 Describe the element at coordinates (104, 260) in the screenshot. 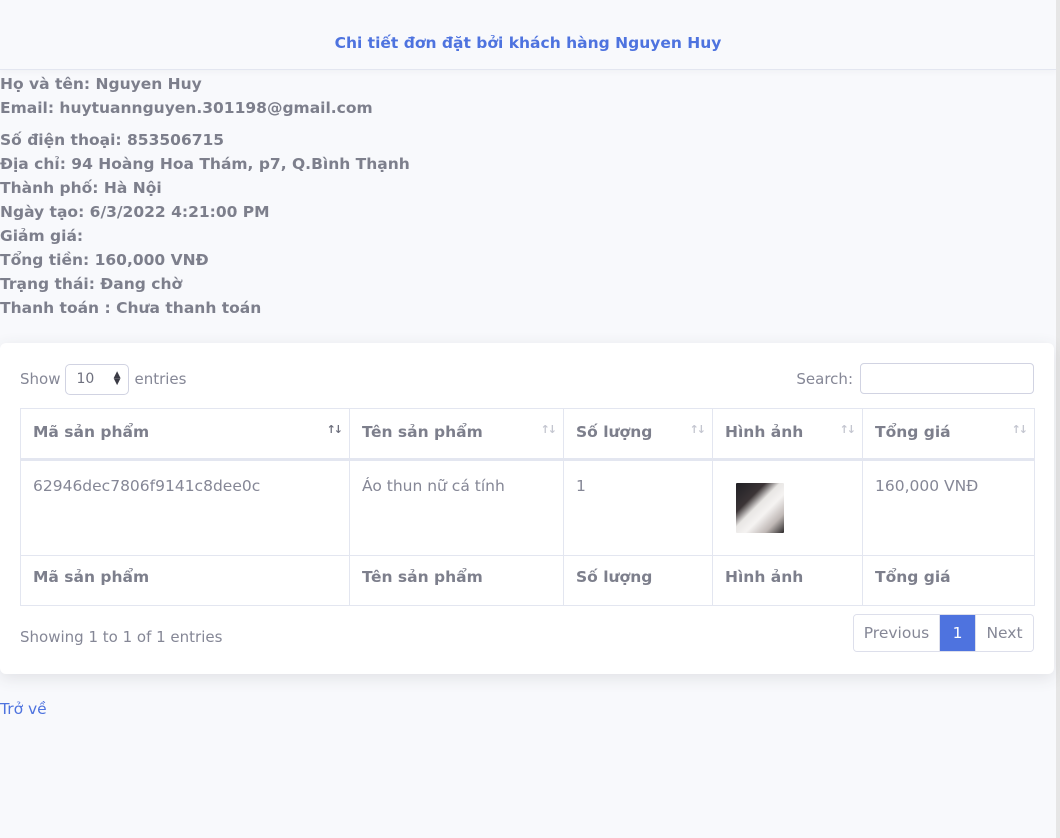

I see `order-total: Tổng tiền: 160,000 VNĐ` at that location.